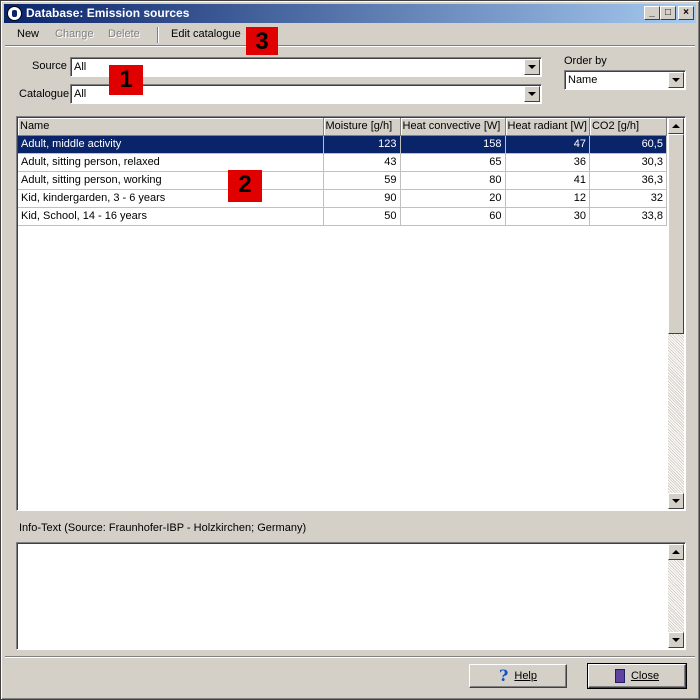  What do you see at coordinates (645, 676) in the screenshot?
I see `close-label: Close` at bounding box center [645, 676].